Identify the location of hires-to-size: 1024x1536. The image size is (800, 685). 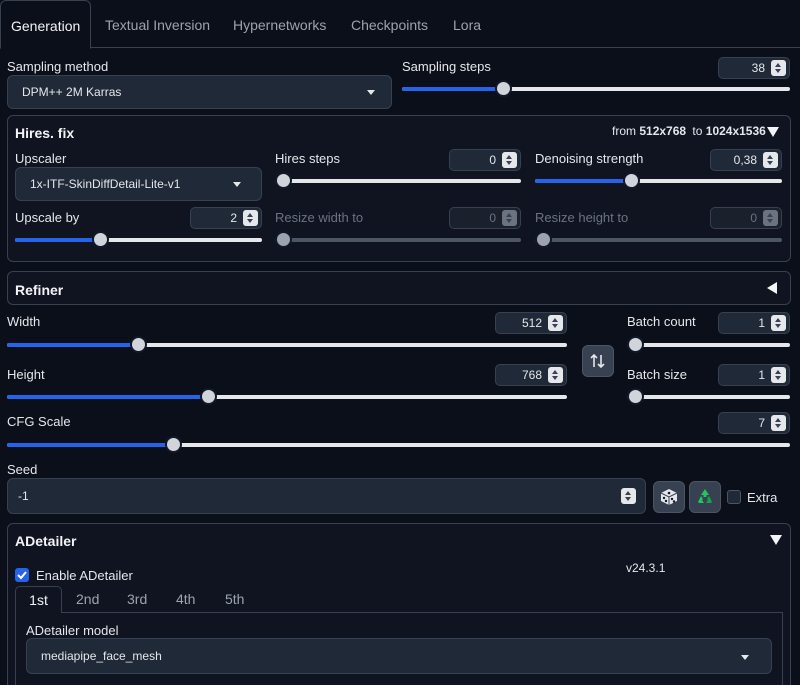
(735, 131).